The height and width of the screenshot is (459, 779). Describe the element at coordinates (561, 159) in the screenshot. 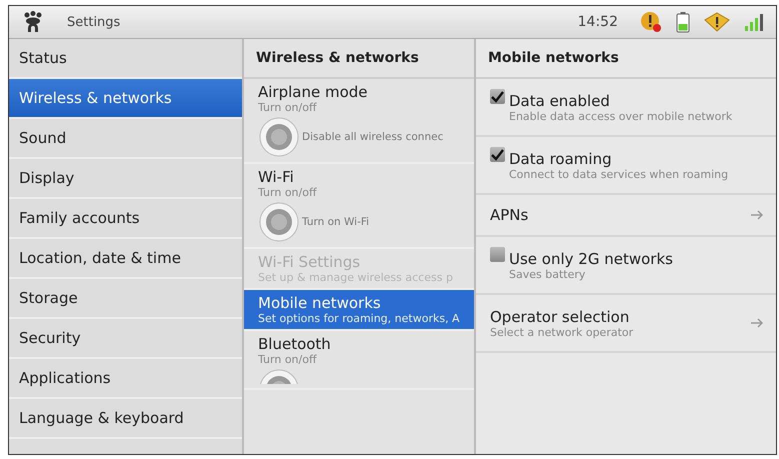

I see `item-title: Data roaming` at that location.